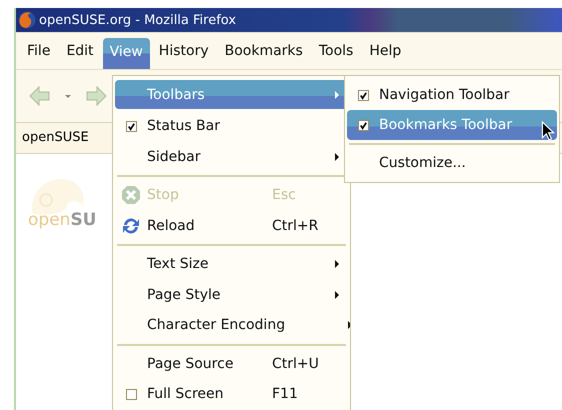 The width and height of the screenshot is (562, 410). What do you see at coordinates (385, 51) in the screenshot?
I see `menu-item: Help` at bounding box center [385, 51].